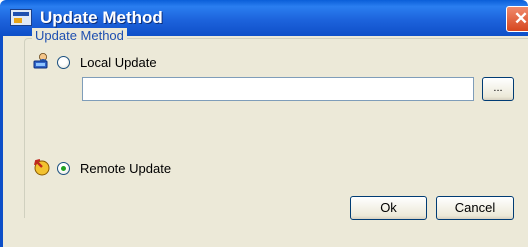 The image size is (528, 247). What do you see at coordinates (118, 62) in the screenshot?
I see `local-update-label: Local Update` at bounding box center [118, 62].